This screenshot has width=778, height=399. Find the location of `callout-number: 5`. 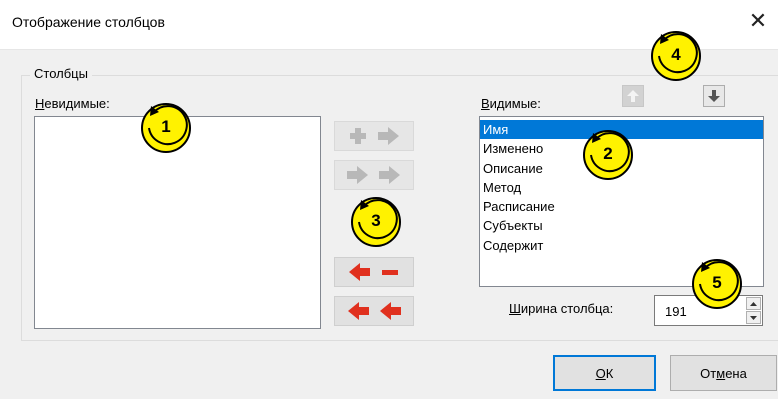

callout-number: 5 is located at coordinates (717, 282).